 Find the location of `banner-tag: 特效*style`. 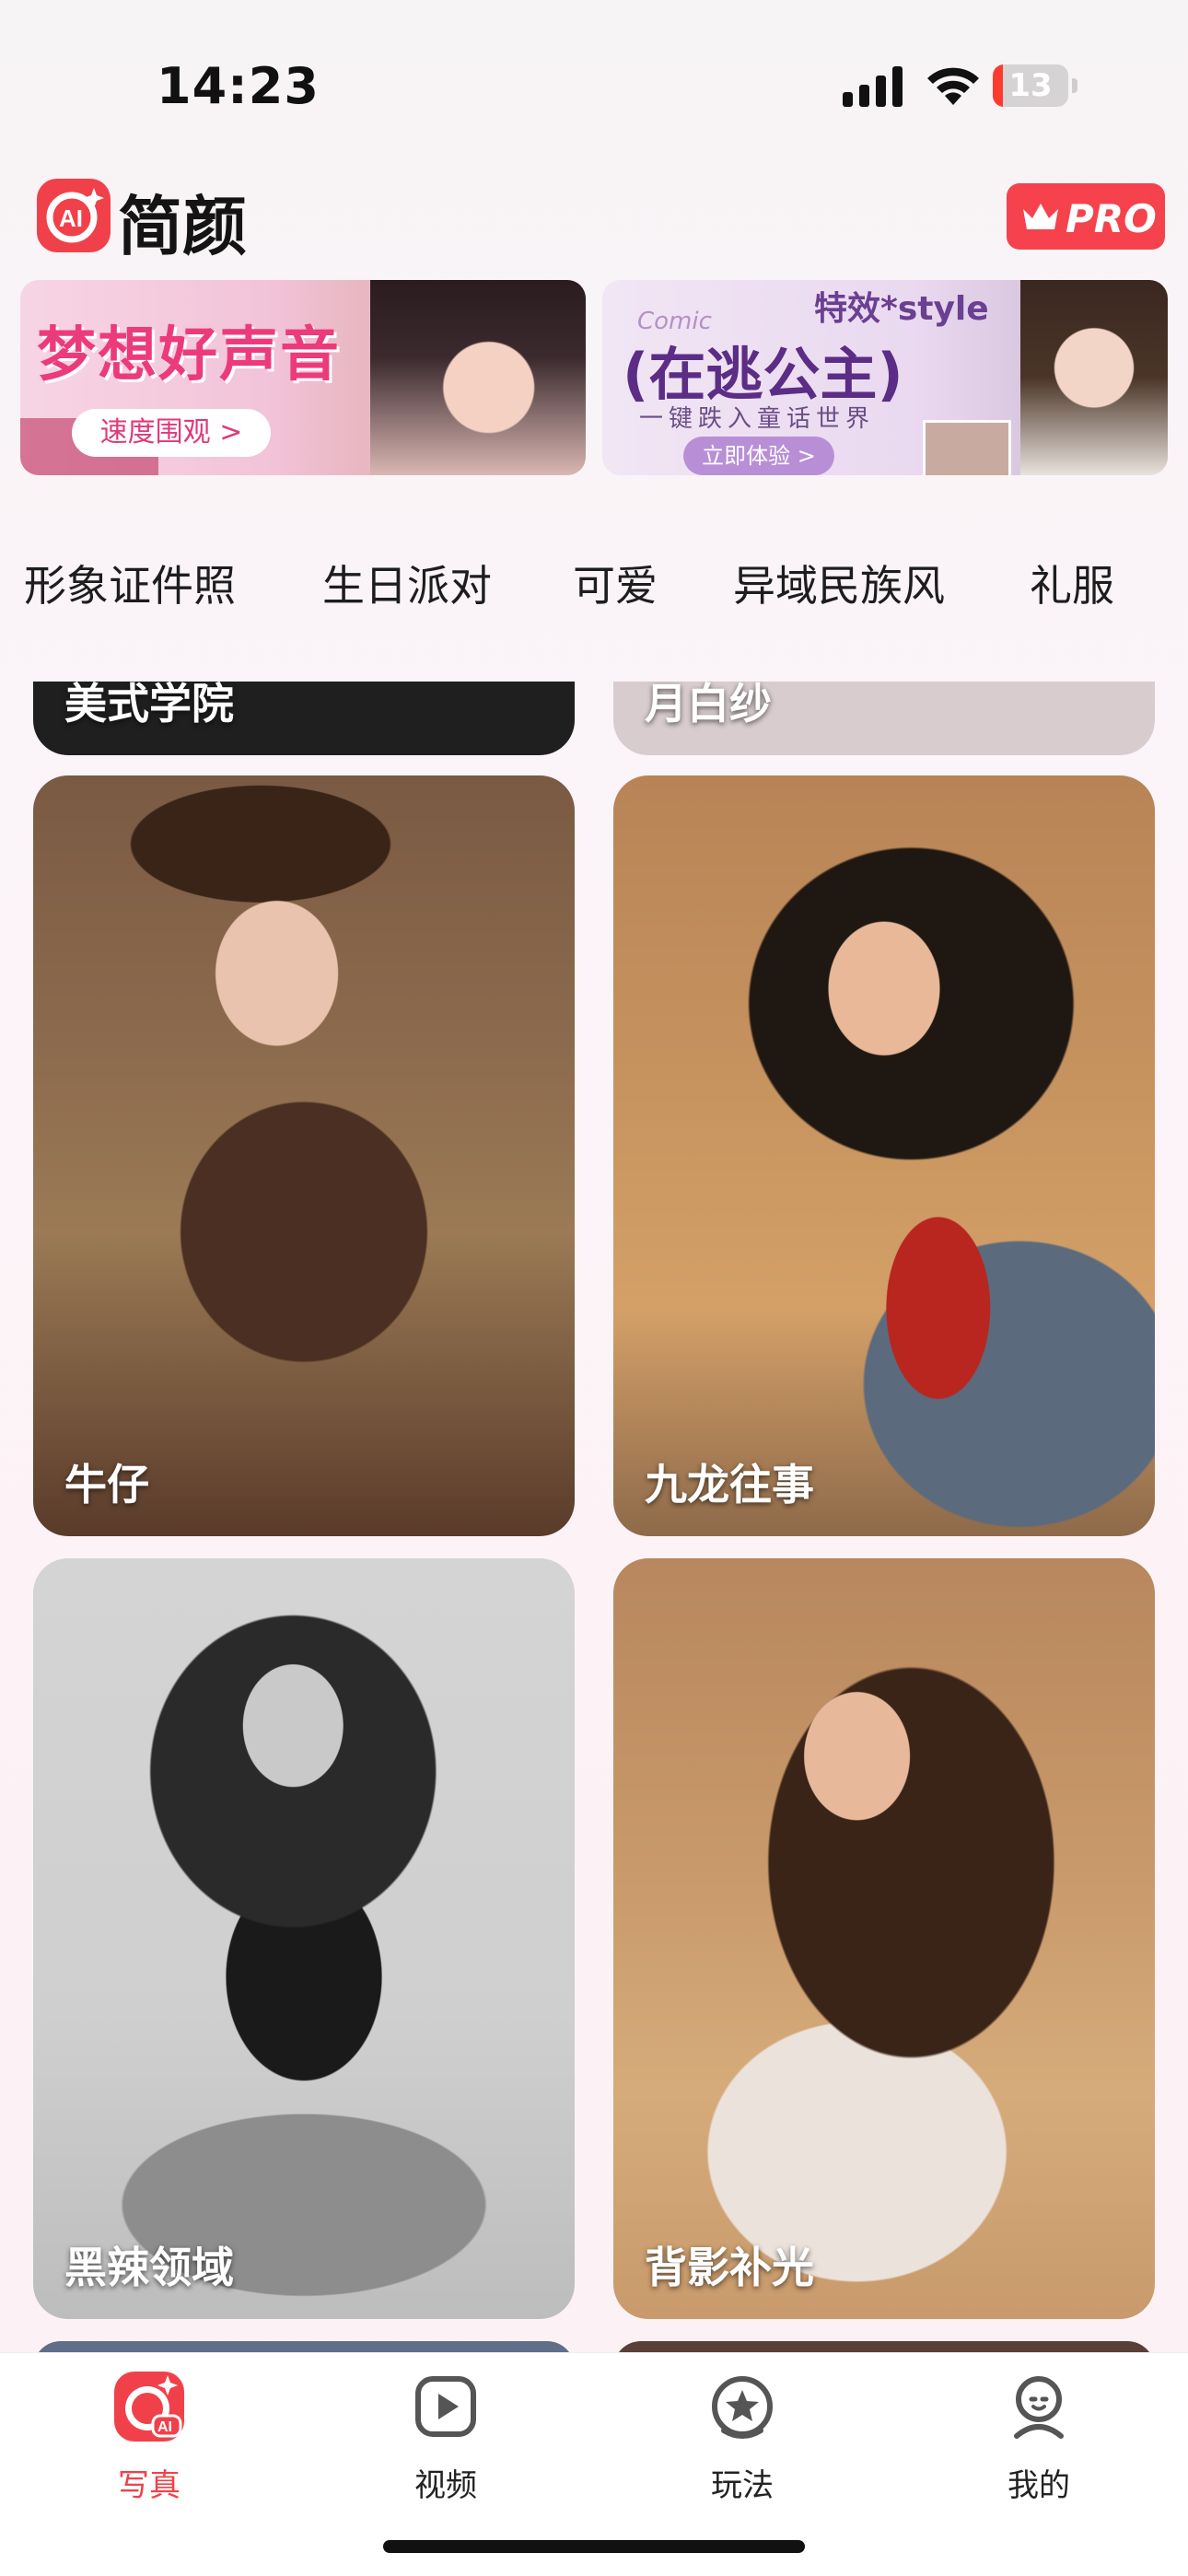

banner-tag: 特效*style is located at coordinates (901, 309).